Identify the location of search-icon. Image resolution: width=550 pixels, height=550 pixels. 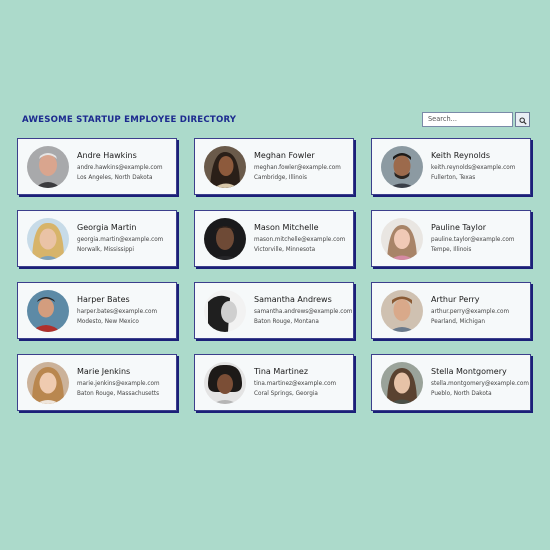
(522, 119).